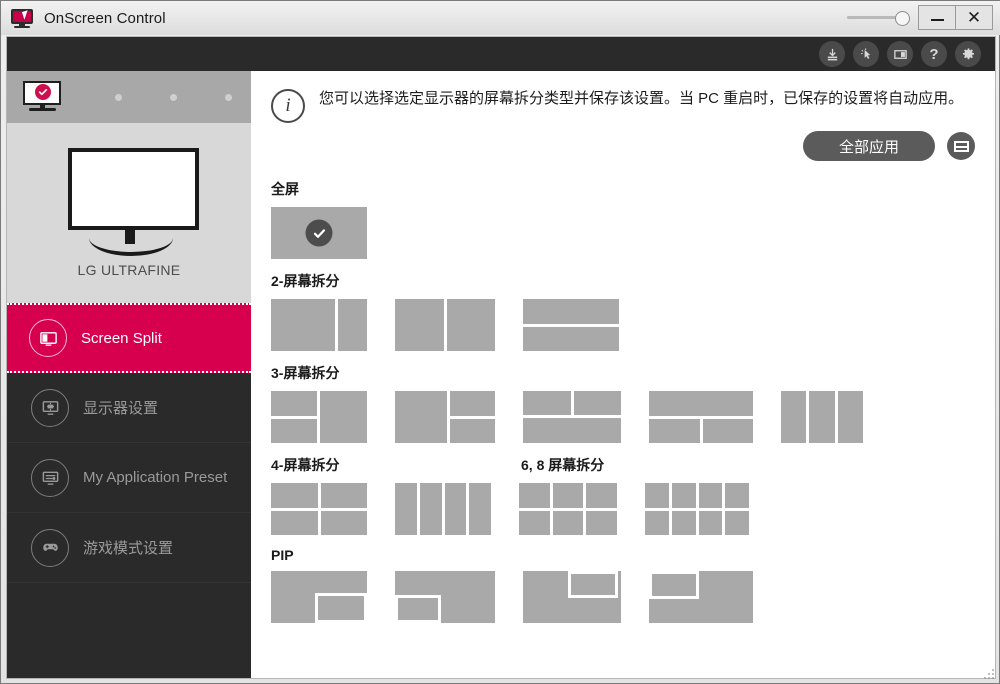 The height and width of the screenshot is (684, 1000). I want to click on screen-split-icon, so click(48, 338).